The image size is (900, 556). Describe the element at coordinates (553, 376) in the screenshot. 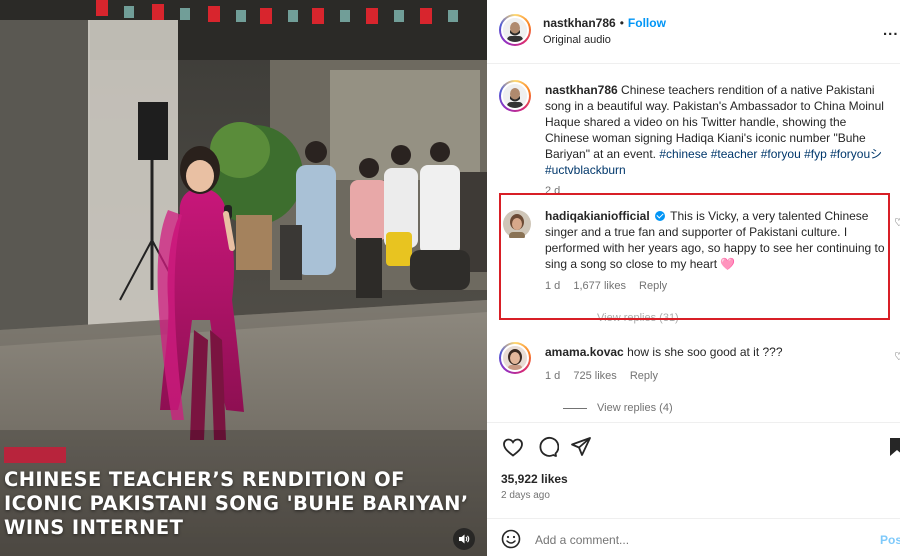

I see `comment-time: 1 d` at that location.